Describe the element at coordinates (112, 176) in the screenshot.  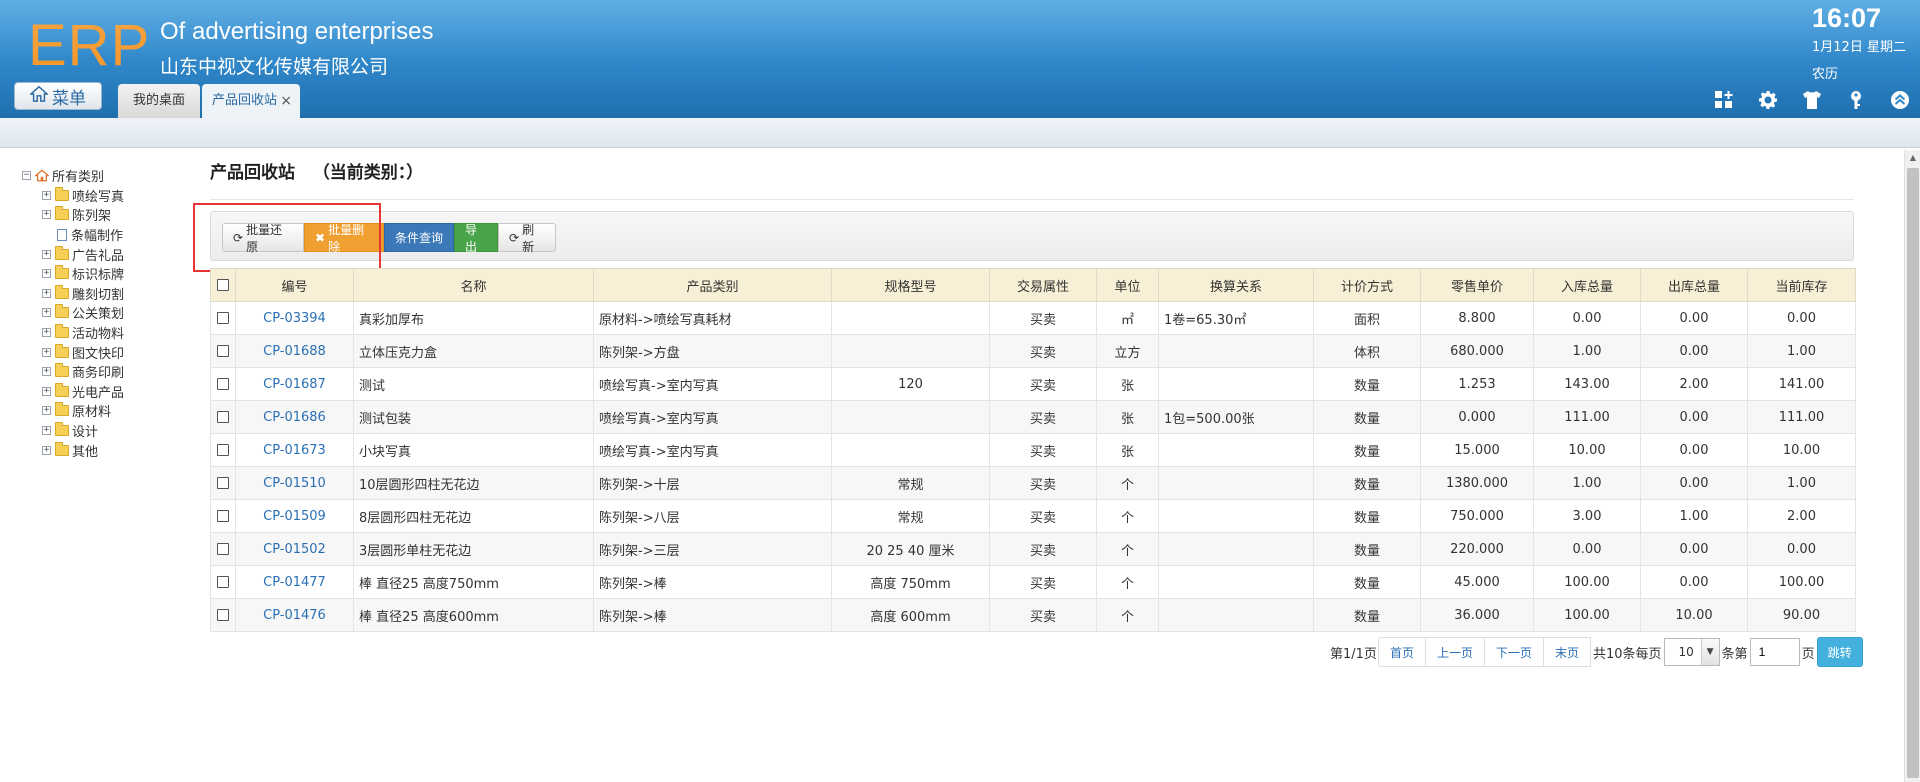
I see `tree-root-all-categories: − 所有类别` at that location.